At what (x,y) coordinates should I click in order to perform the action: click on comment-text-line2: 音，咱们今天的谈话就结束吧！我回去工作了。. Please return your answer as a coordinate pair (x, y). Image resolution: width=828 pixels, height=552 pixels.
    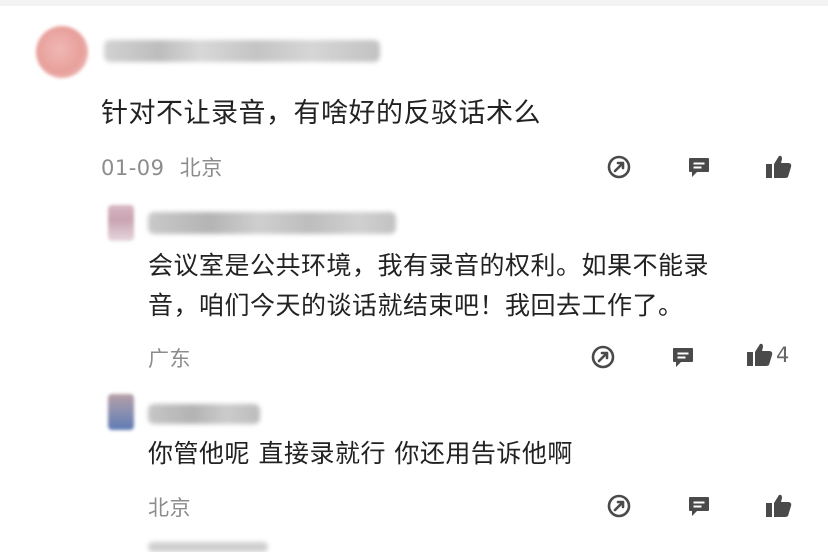
    Looking at the image, I should click on (416, 305).